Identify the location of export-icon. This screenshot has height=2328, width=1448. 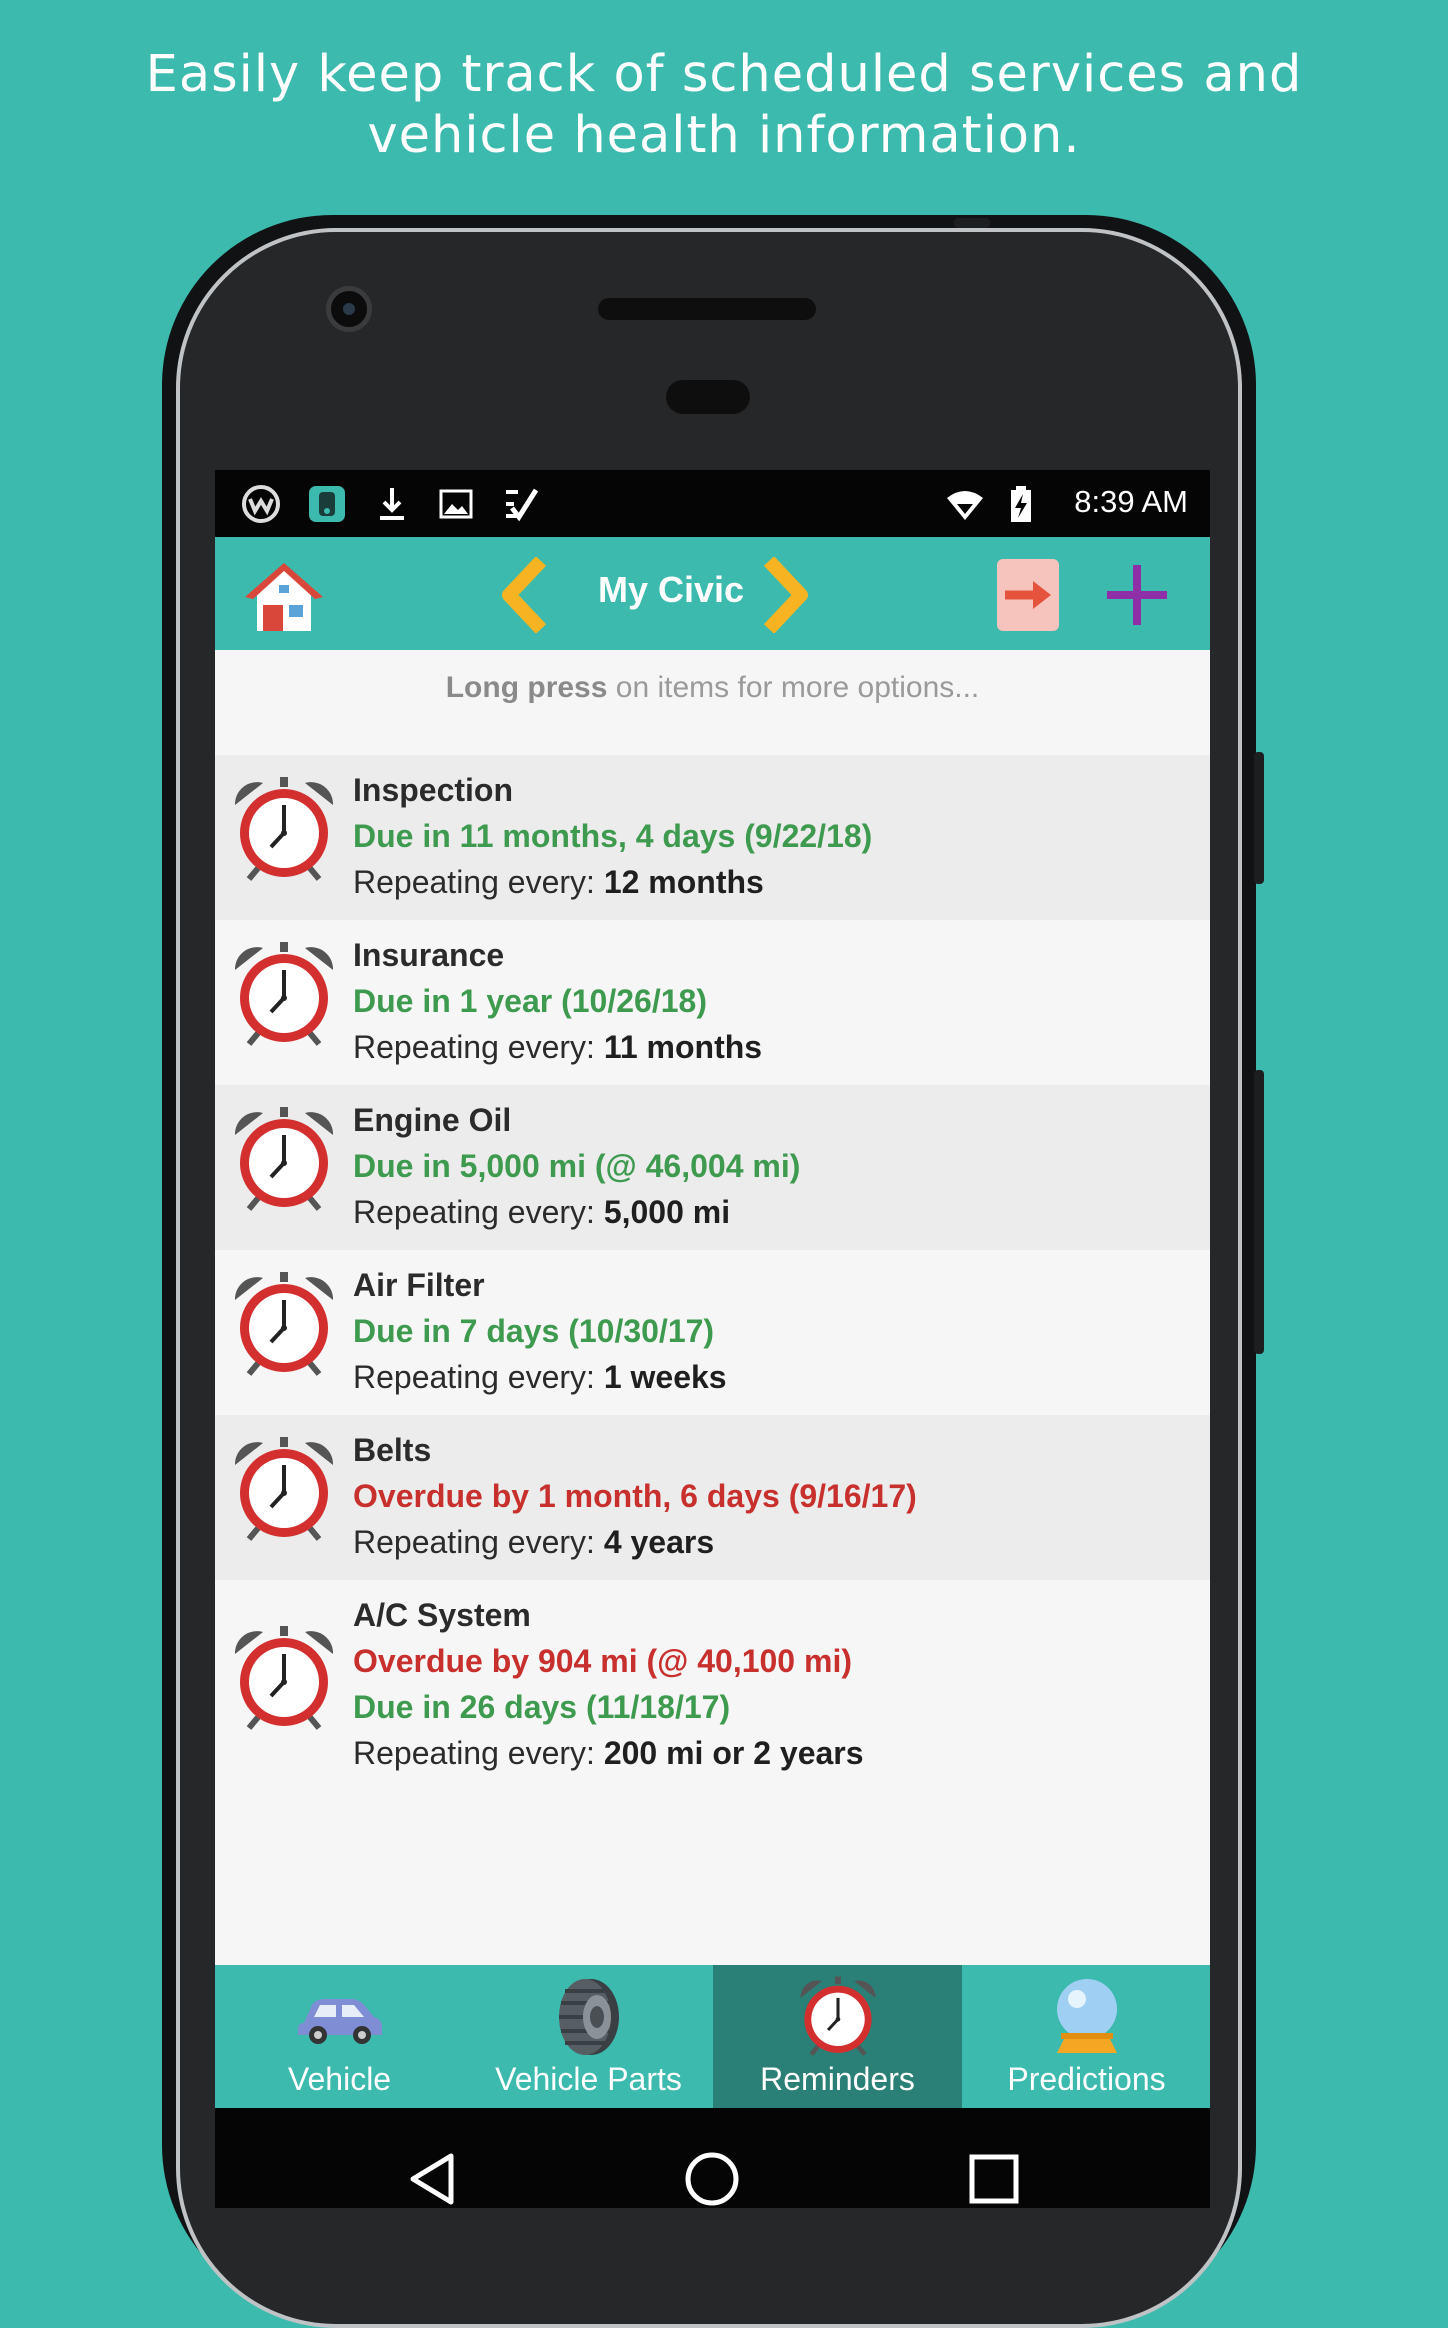
(1028, 595).